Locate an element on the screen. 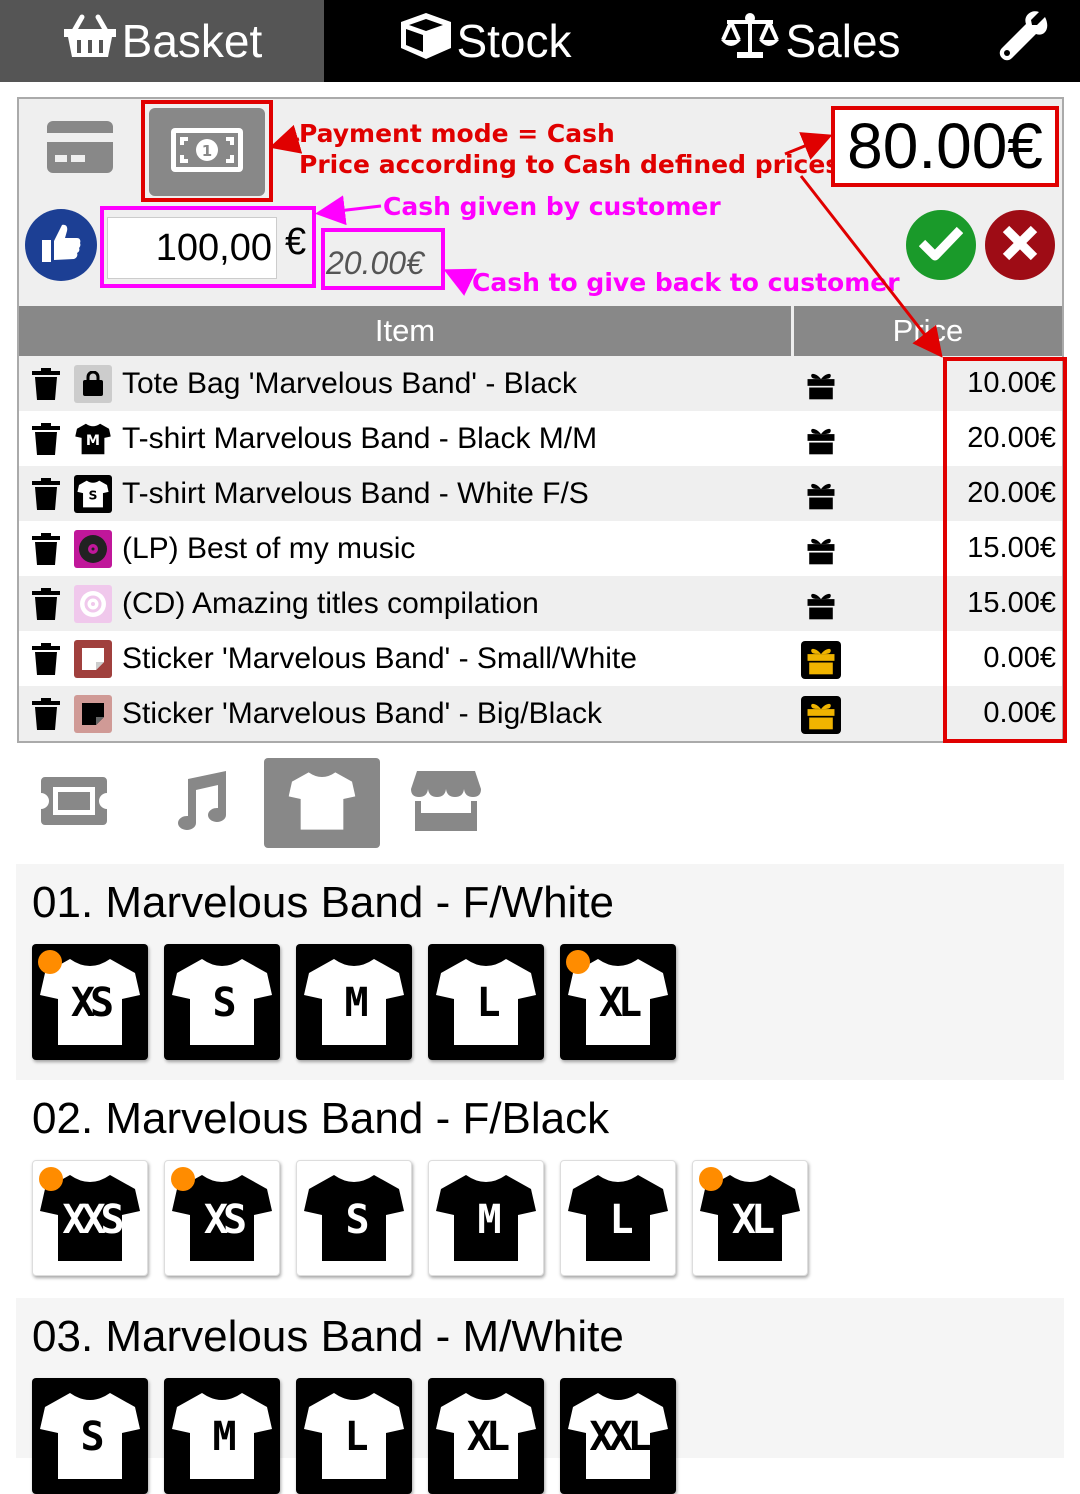 The image size is (1080, 1494). settings-button is located at coordinates (1026, 41).